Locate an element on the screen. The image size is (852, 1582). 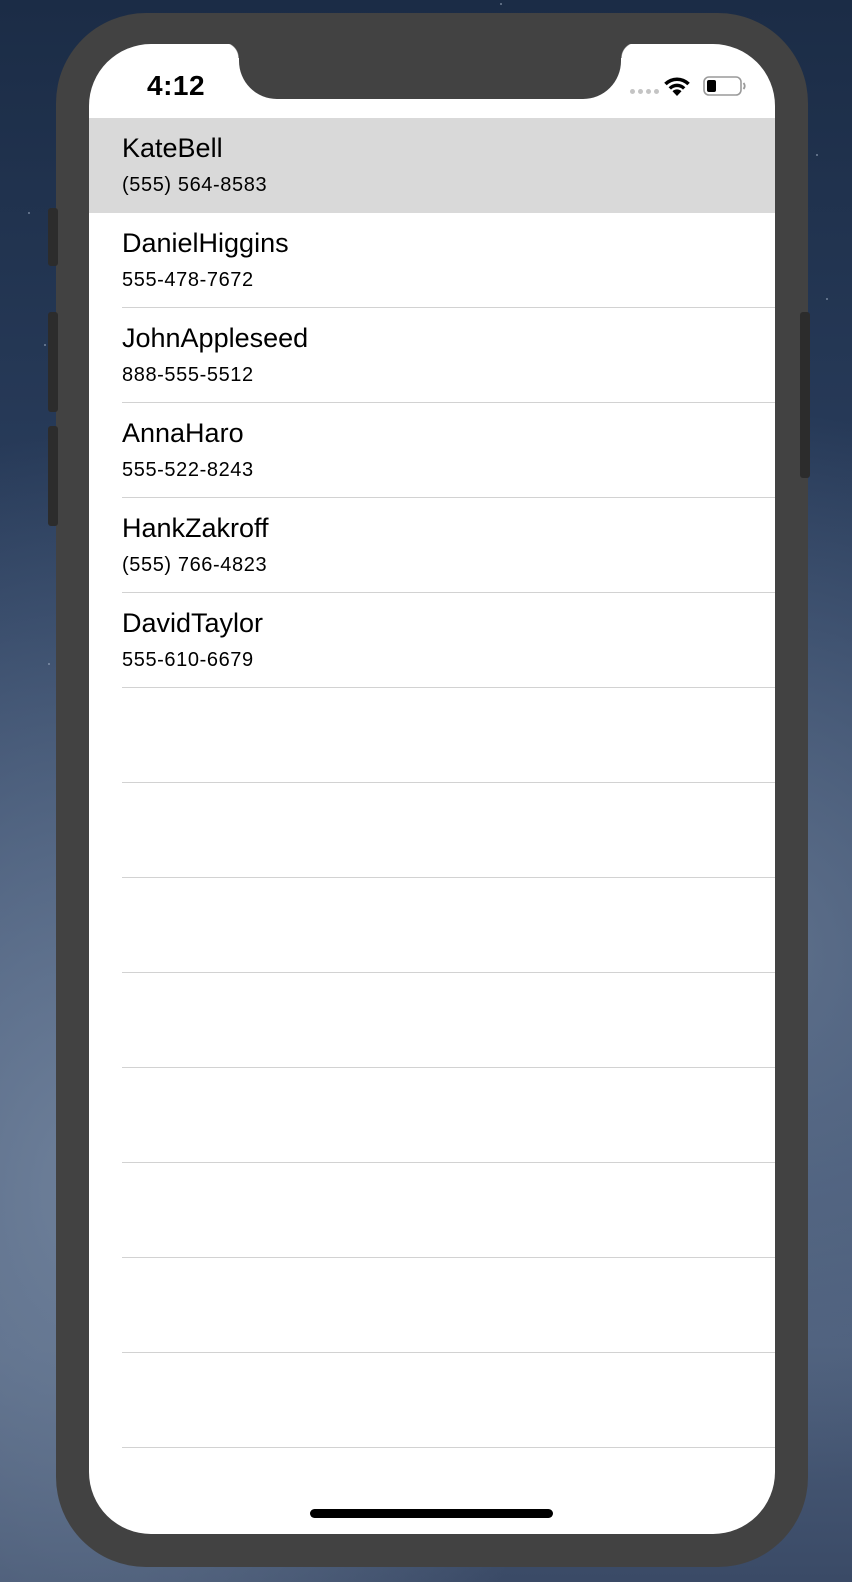
contact-row: JohnAppleseed 888-555-5512 is located at coordinates (432, 355).